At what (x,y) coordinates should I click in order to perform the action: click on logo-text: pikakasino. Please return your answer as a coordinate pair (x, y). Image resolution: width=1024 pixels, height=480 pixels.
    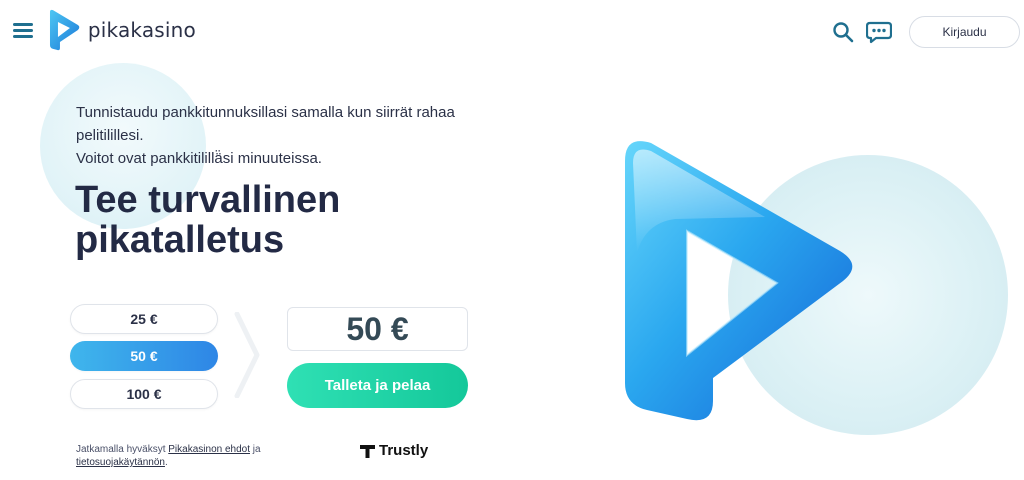
    Looking at the image, I should click on (141, 30).